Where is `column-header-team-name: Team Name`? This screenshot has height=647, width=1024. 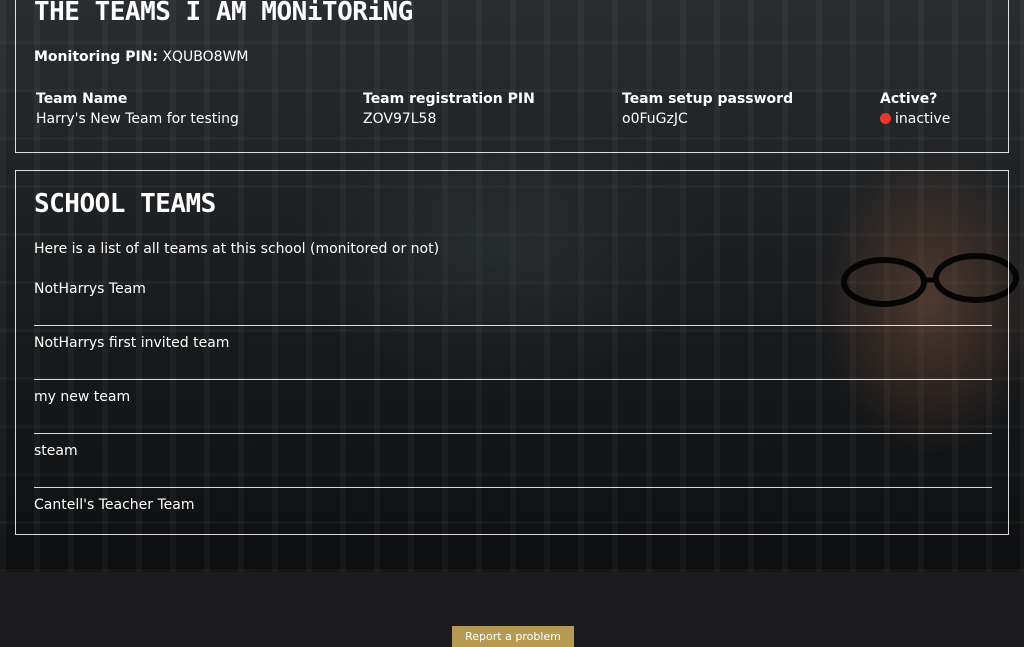
column-header-team-name: Team Name is located at coordinates (82, 99).